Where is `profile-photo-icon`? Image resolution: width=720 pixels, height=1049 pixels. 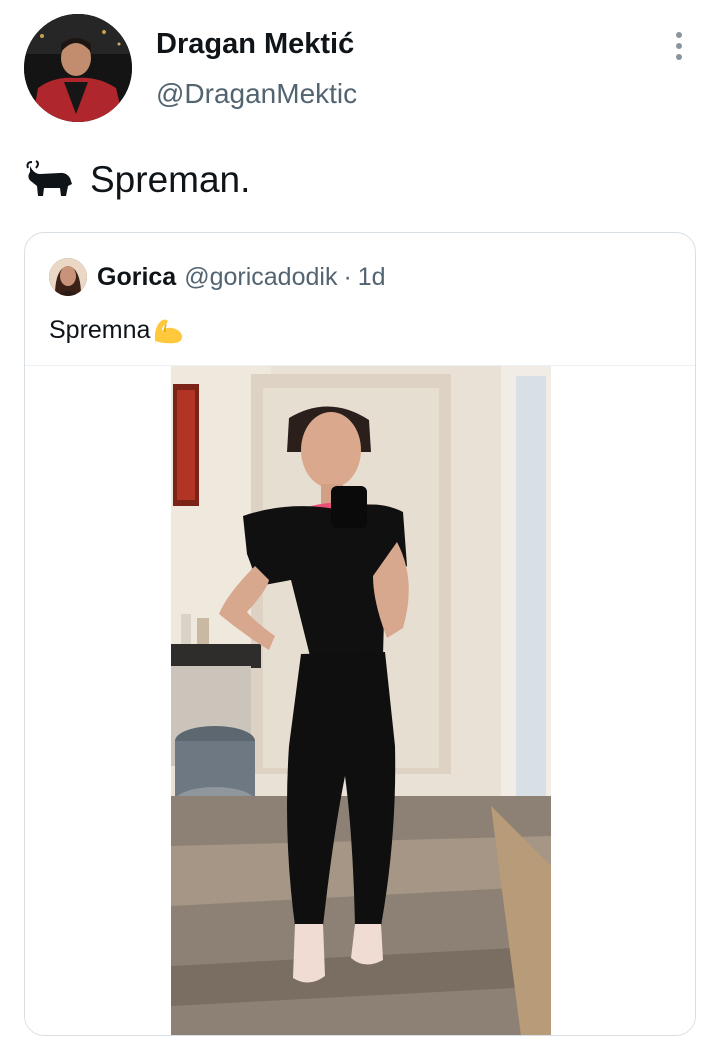
profile-photo-icon is located at coordinates (78, 68).